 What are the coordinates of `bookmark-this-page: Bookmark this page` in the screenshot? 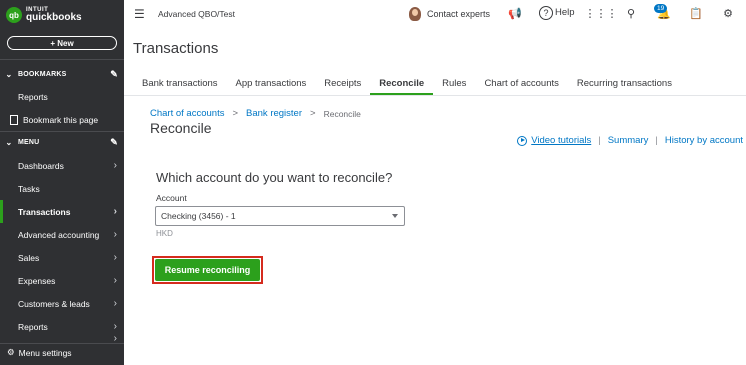 It's located at (62, 119).